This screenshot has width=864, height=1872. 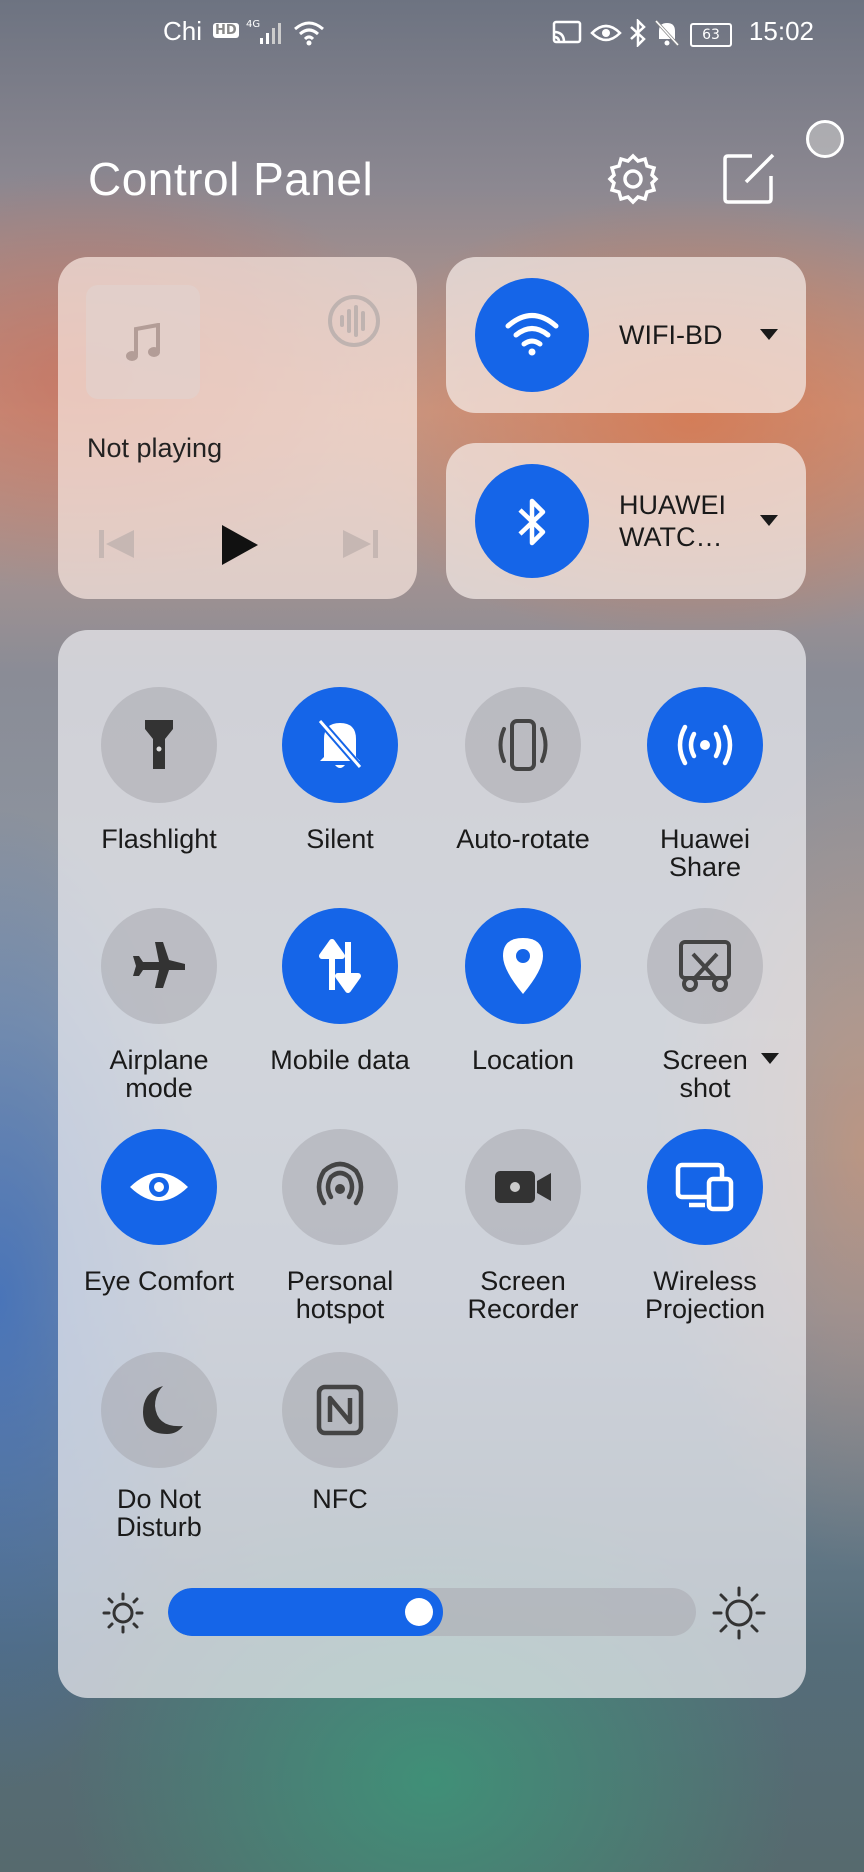 What do you see at coordinates (253, 24) in the screenshot?
I see `svg-text: 4G` at bounding box center [253, 24].